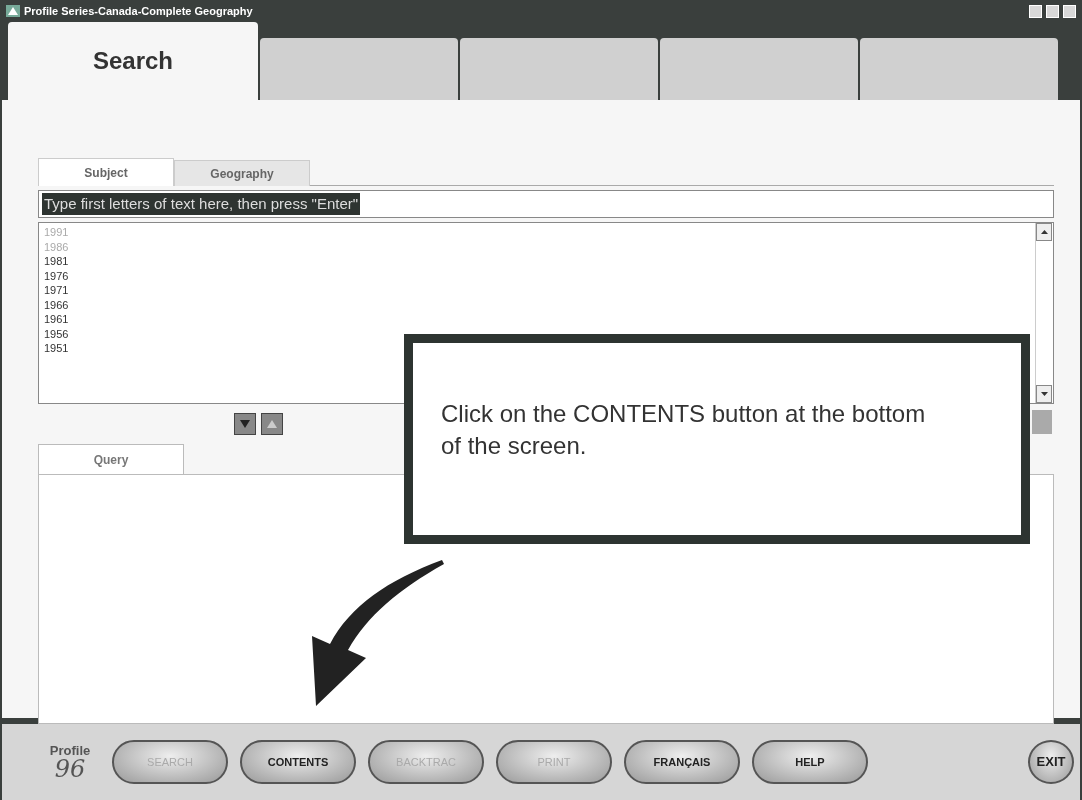  I want to click on nav-button: EXIT, so click(1051, 762).